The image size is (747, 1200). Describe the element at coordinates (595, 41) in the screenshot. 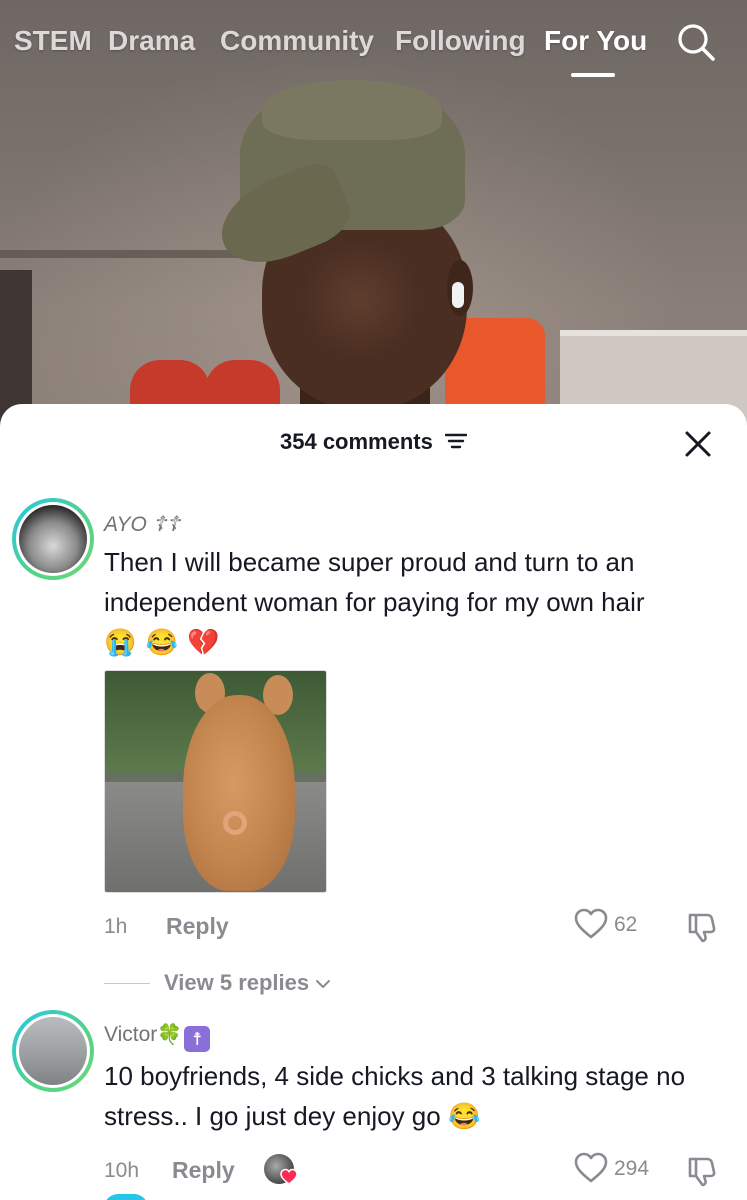

I see `tab-for-you: For You` at that location.